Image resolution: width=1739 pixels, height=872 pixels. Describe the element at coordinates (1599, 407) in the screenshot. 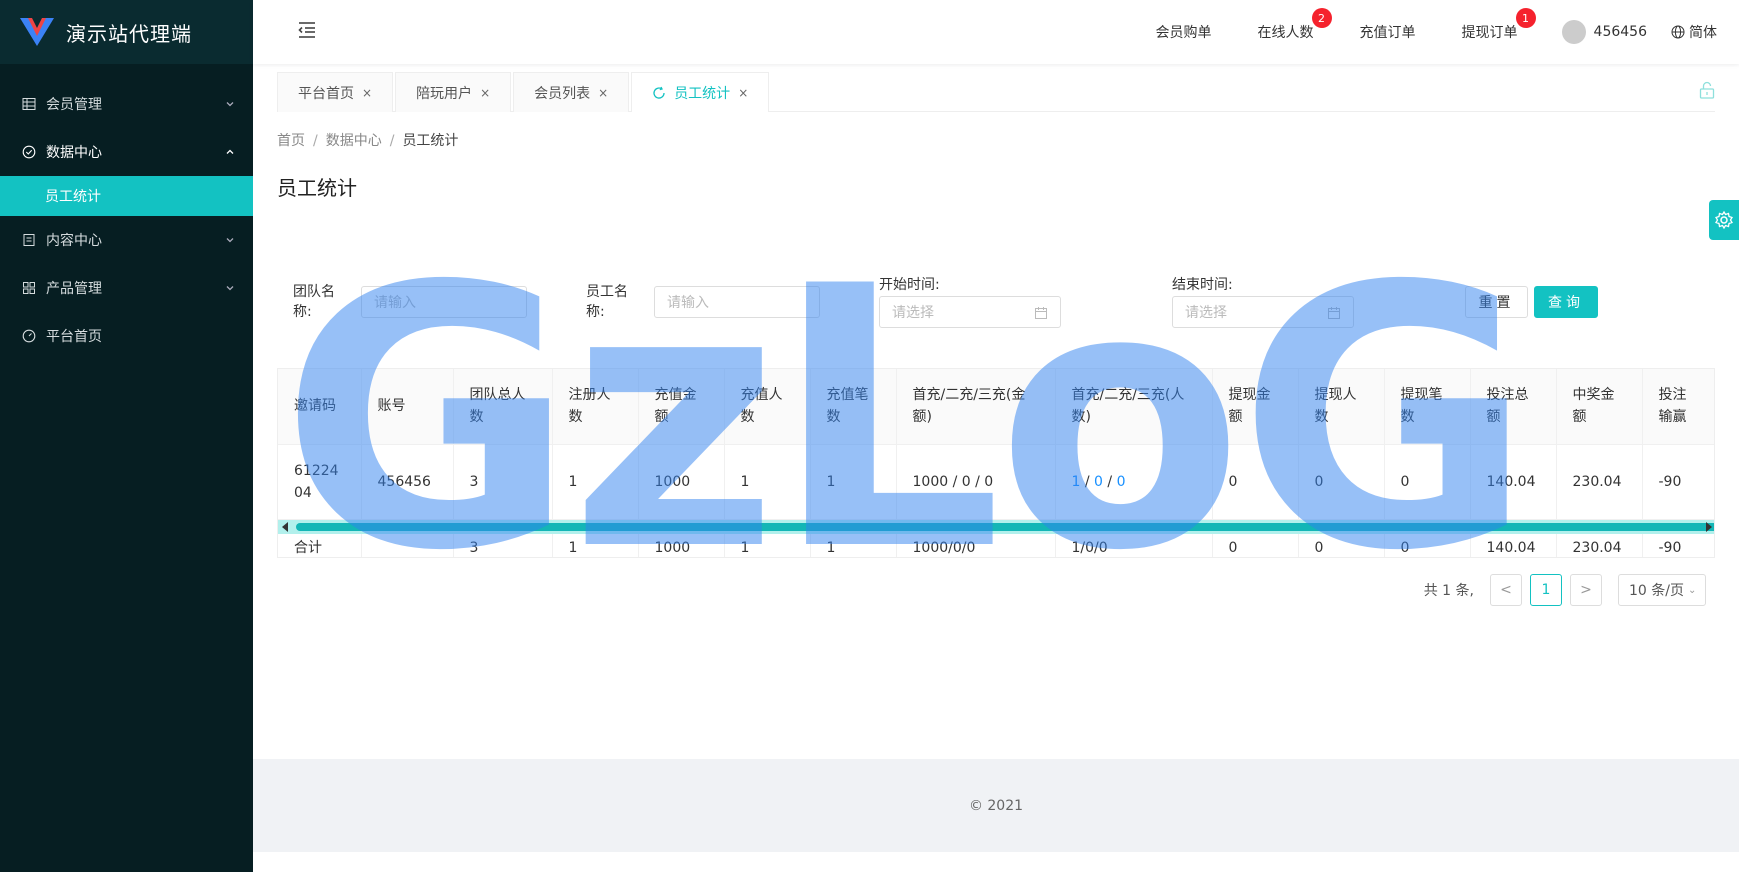

I see `col-header: 中奖金额` at that location.